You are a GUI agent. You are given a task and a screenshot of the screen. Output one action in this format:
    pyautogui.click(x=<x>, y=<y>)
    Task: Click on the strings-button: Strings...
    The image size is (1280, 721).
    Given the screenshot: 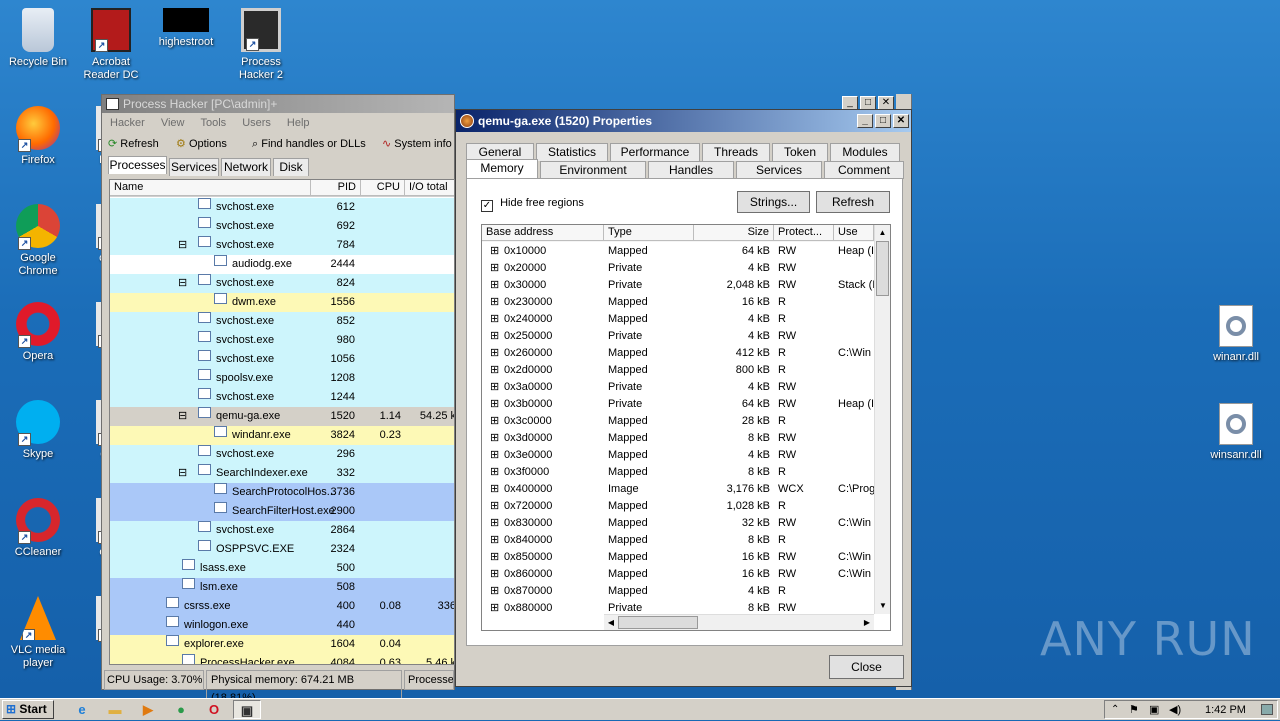 What is the action you would take?
    pyautogui.click(x=773, y=202)
    